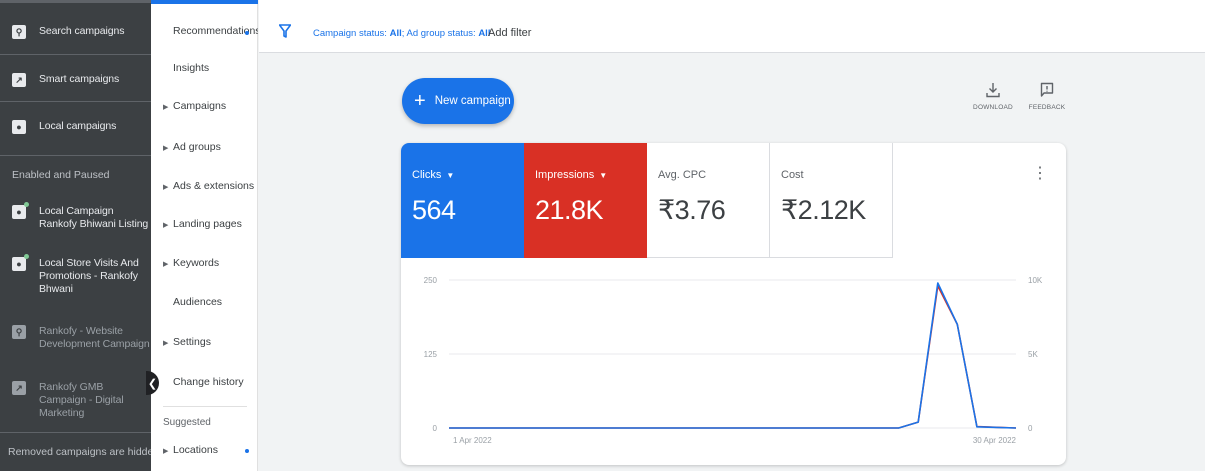  Describe the element at coordinates (285, 31) in the screenshot. I see `filter-icon` at that location.